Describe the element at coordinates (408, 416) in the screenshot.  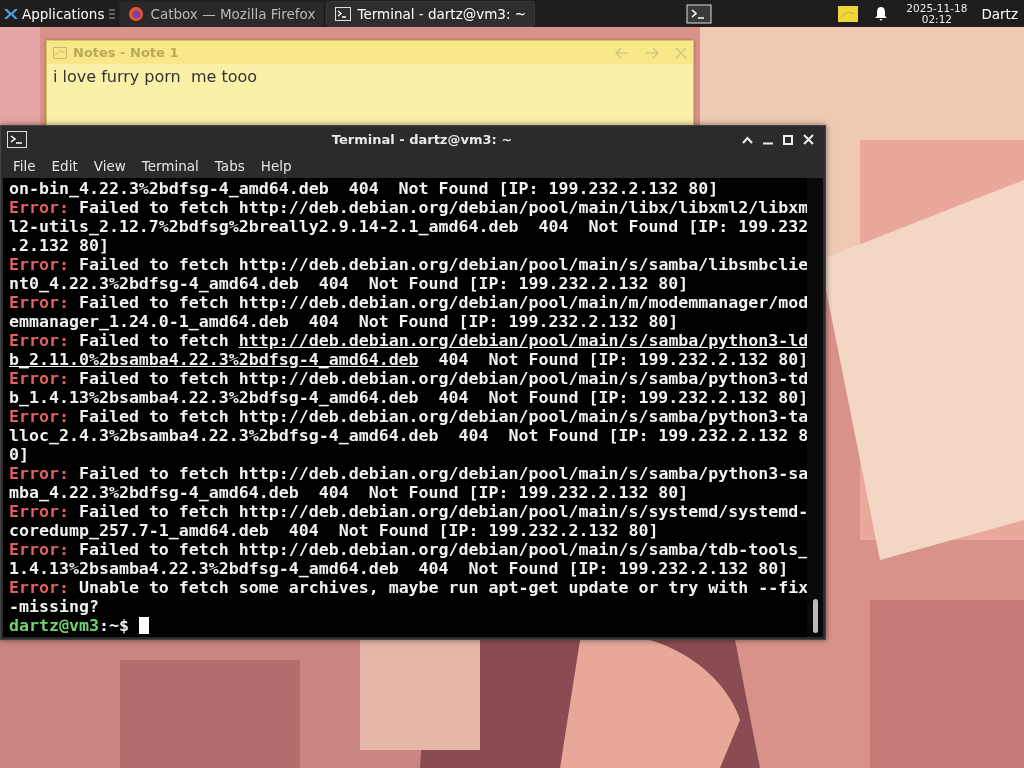
I see `terminal-line: Error: Failed to fetch http://deb.debian.org/debian/pool/main/s/samba/python3-ta` at that location.